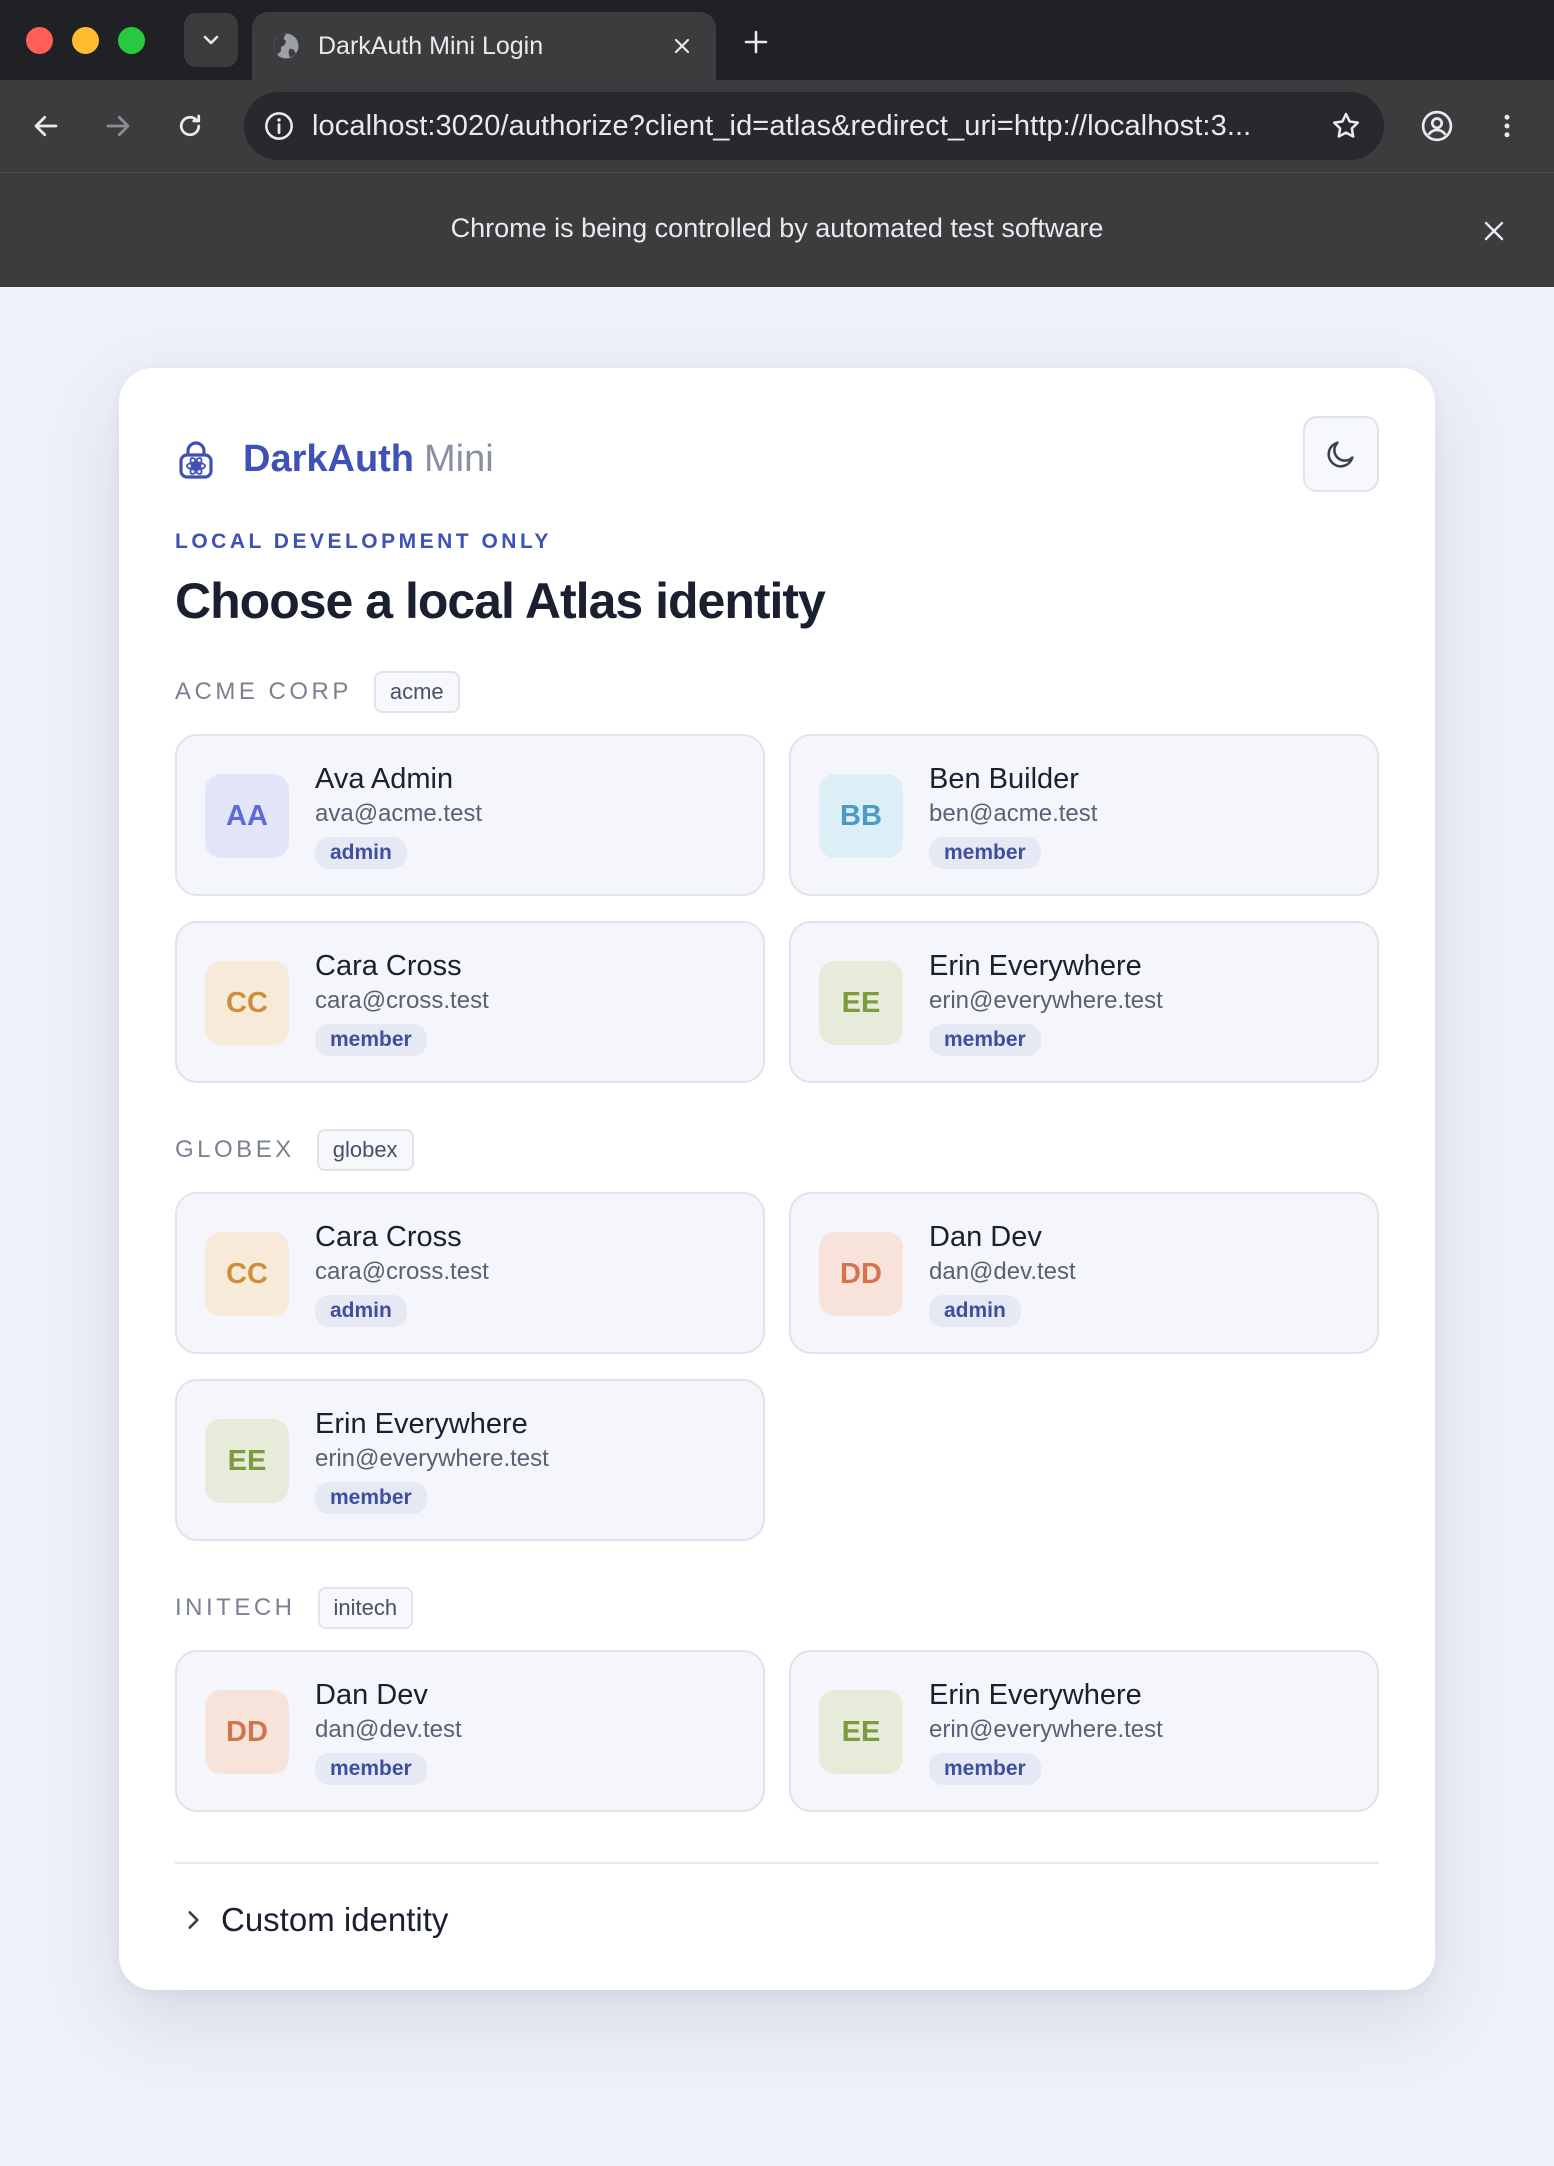 The height and width of the screenshot is (2166, 1554). I want to click on browser-tab-active: DarkAuth Mini Login, so click(484, 46).